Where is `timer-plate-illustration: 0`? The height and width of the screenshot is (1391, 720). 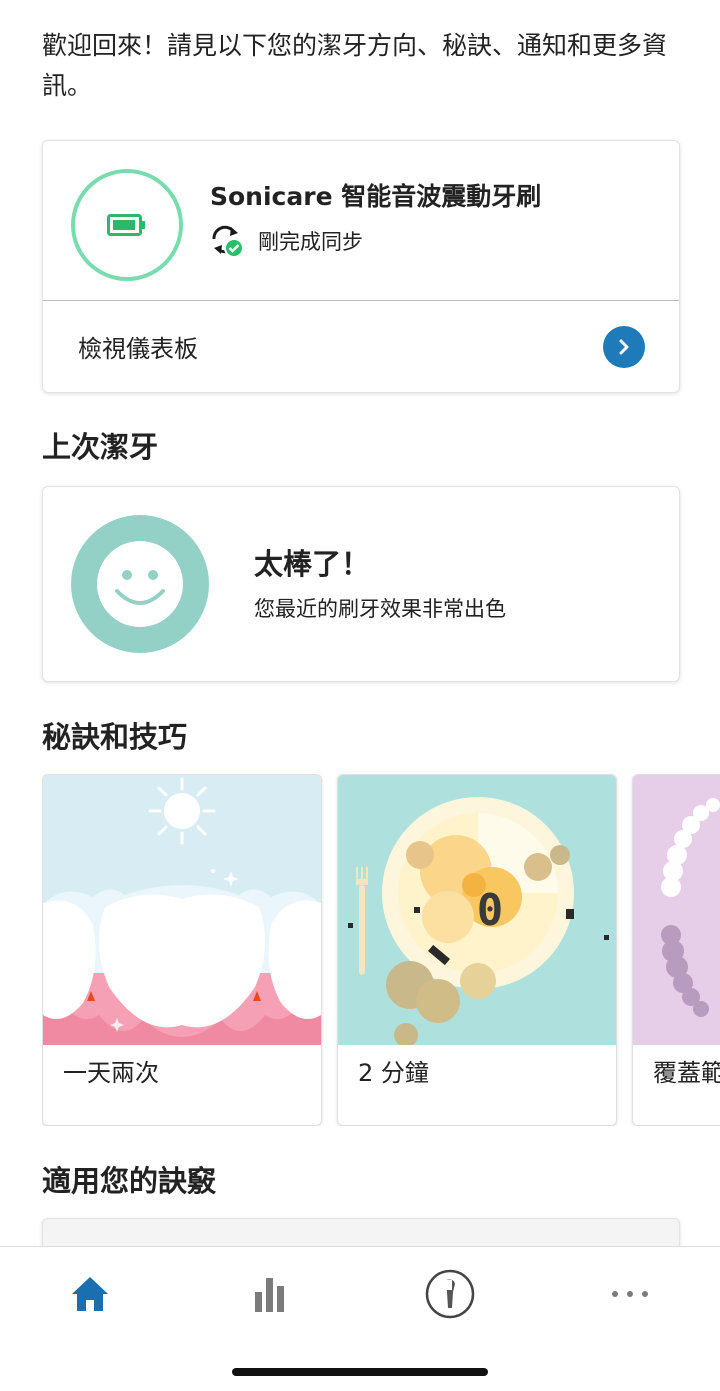
timer-plate-illustration: 0 is located at coordinates (477, 910).